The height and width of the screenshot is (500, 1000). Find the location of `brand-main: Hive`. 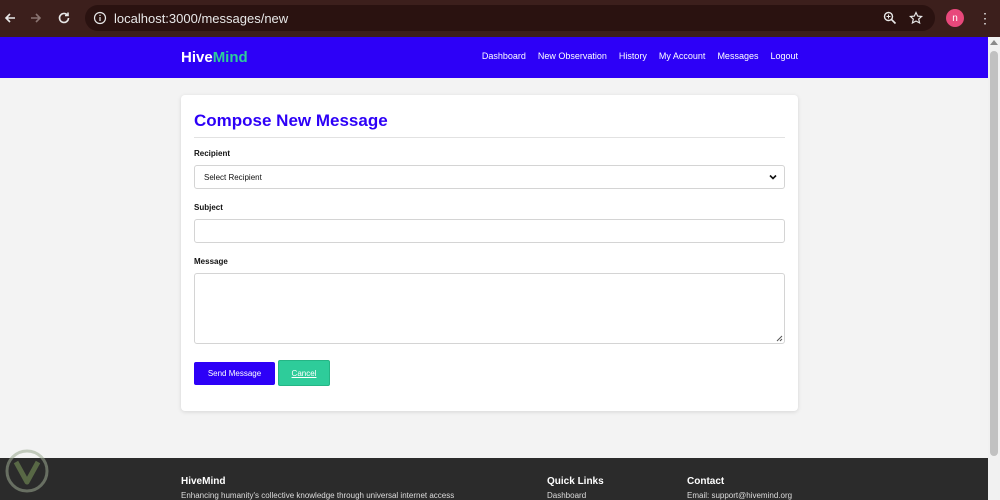

brand-main: Hive is located at coordinates (197, 57).